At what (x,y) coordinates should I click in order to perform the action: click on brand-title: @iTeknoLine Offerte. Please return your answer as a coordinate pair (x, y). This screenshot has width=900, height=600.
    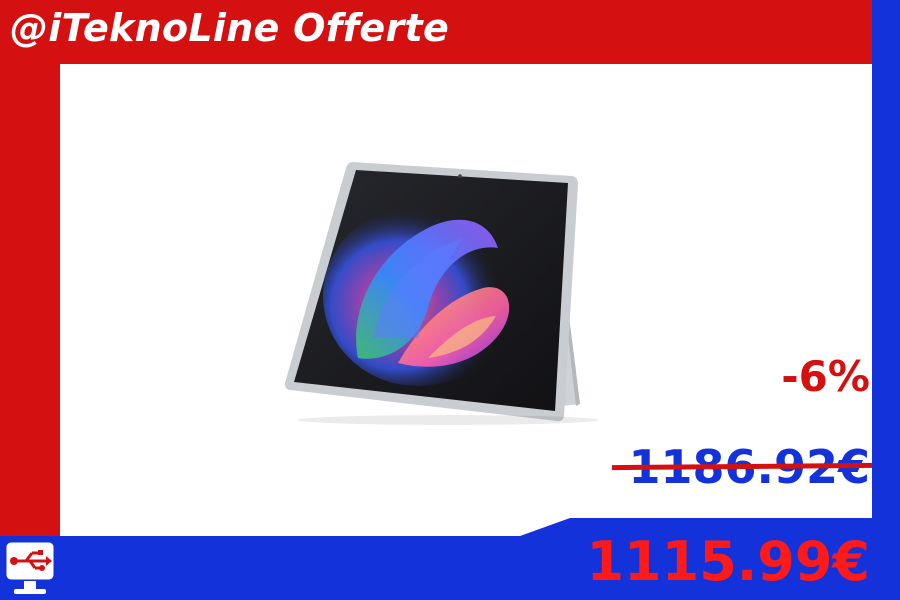
    Looking at the image, I should click on (230, 28).